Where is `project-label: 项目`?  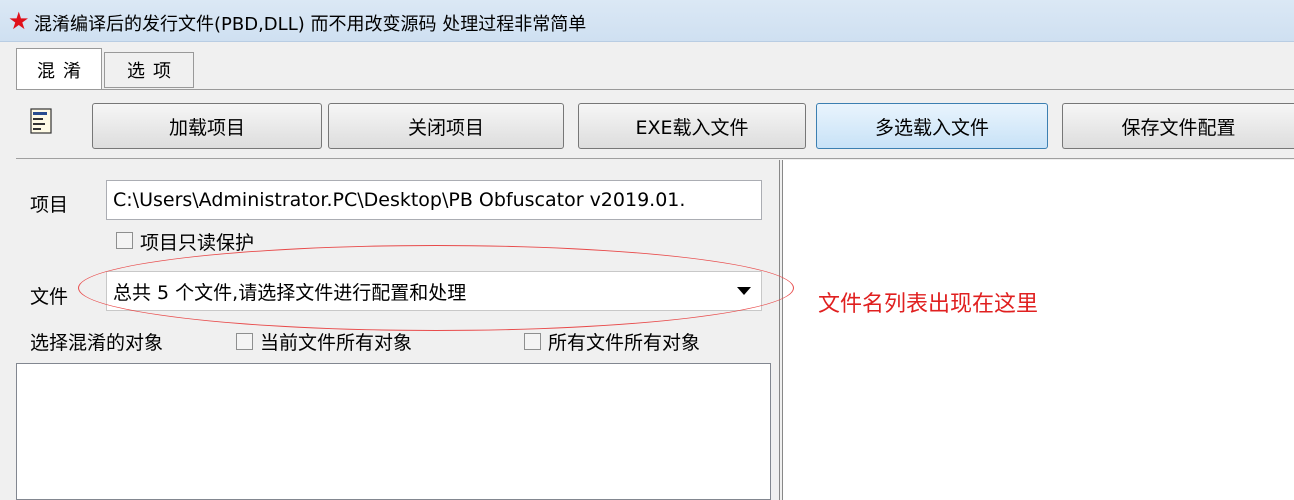 project-label: 项目 is located at coordinates (49, 205).